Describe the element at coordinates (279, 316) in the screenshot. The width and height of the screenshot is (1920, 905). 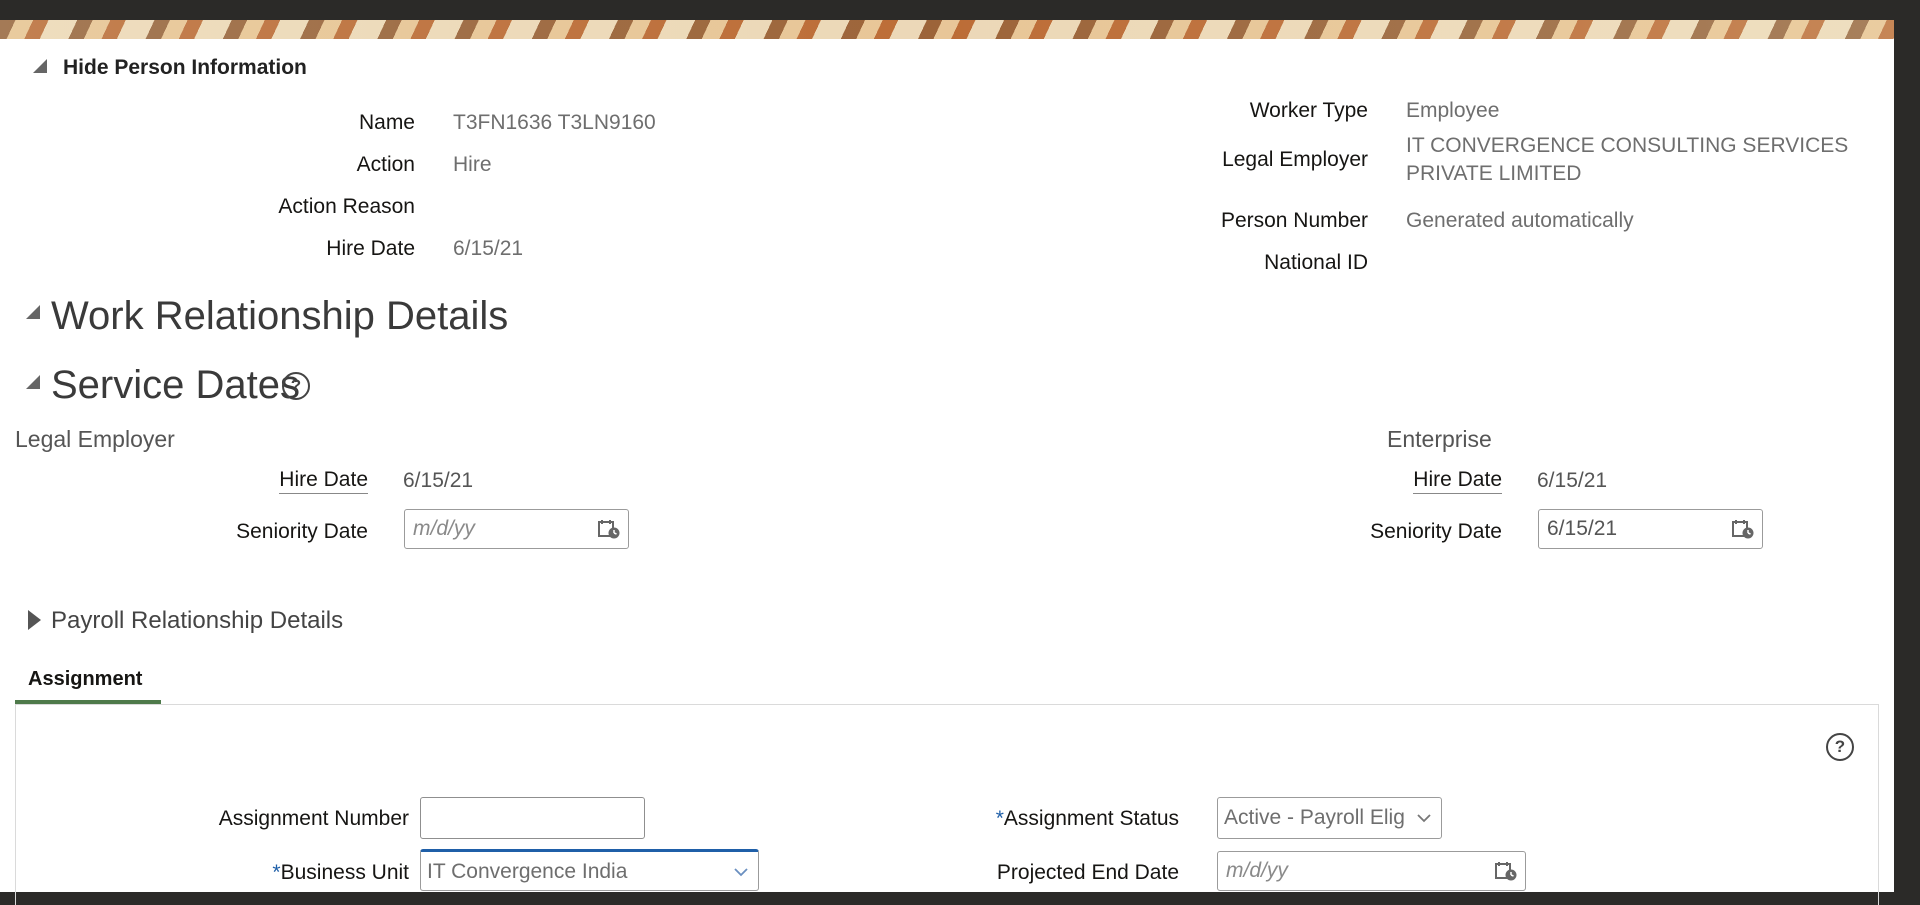
I see `work-relationship-heading: Work Relationship Details` at that location.